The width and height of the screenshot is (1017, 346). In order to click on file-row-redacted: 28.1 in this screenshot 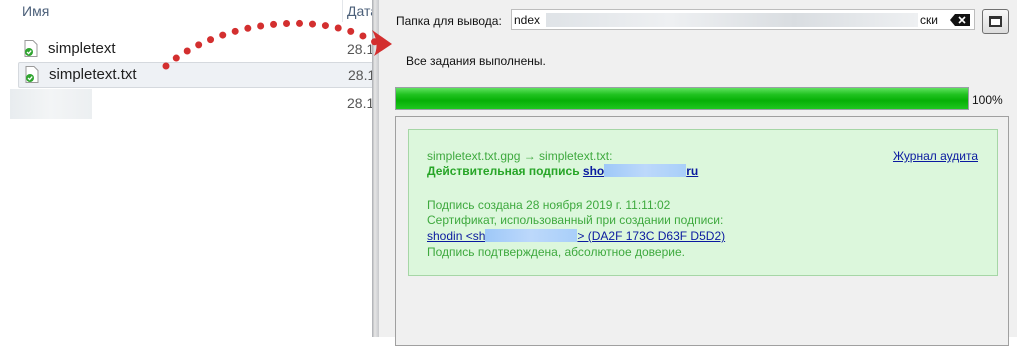, I will do `click(194, 104)`.